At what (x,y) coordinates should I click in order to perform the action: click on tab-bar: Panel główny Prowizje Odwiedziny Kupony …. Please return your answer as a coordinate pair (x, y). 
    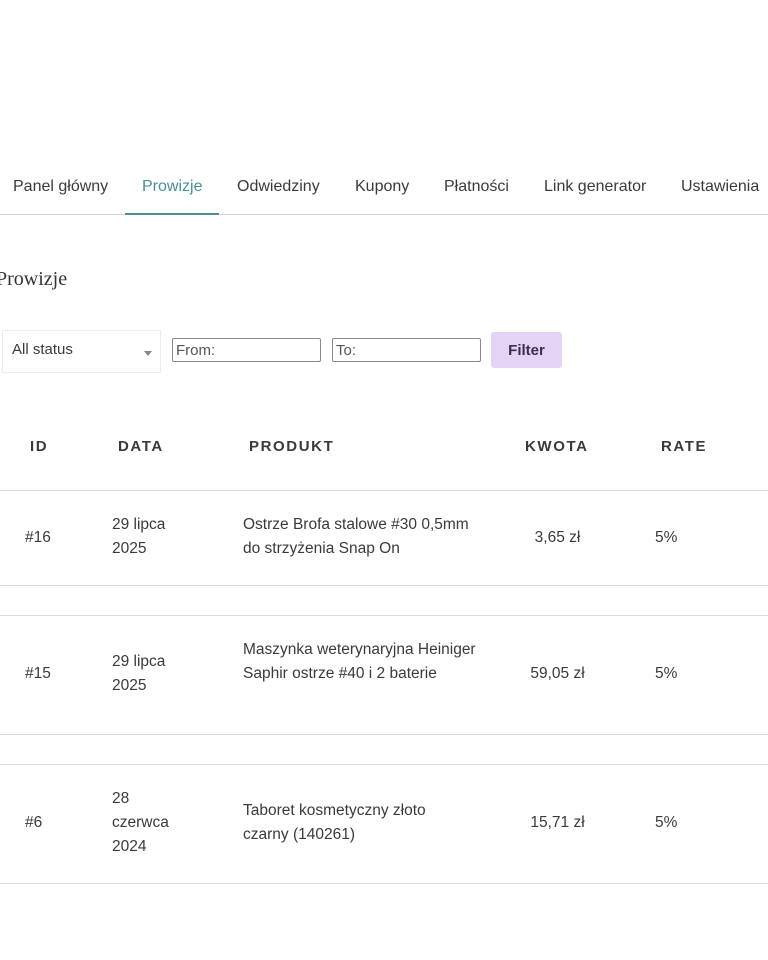
    Looking at the image, I should click on (384, 187).